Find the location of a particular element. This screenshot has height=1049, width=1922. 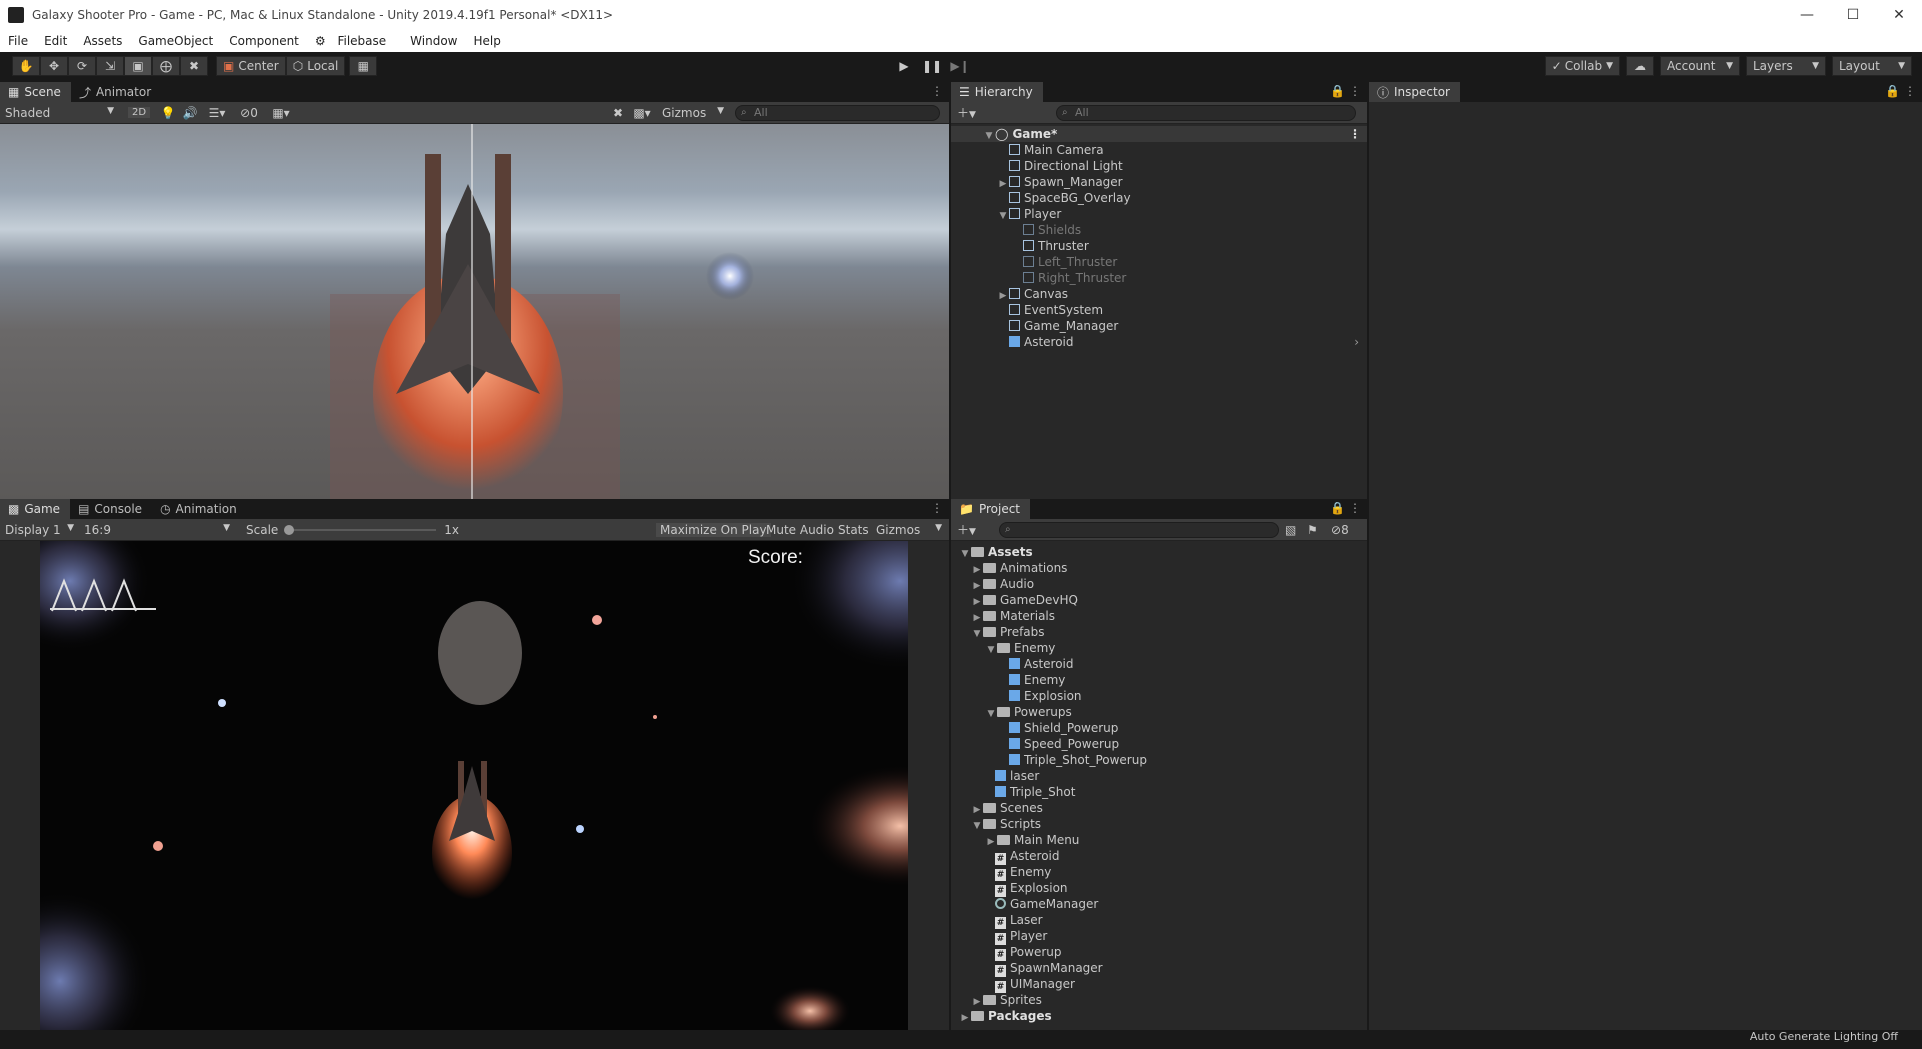

project-row-spawnmanager-script: # SpawnManager is located at coordinates (1159, 968).